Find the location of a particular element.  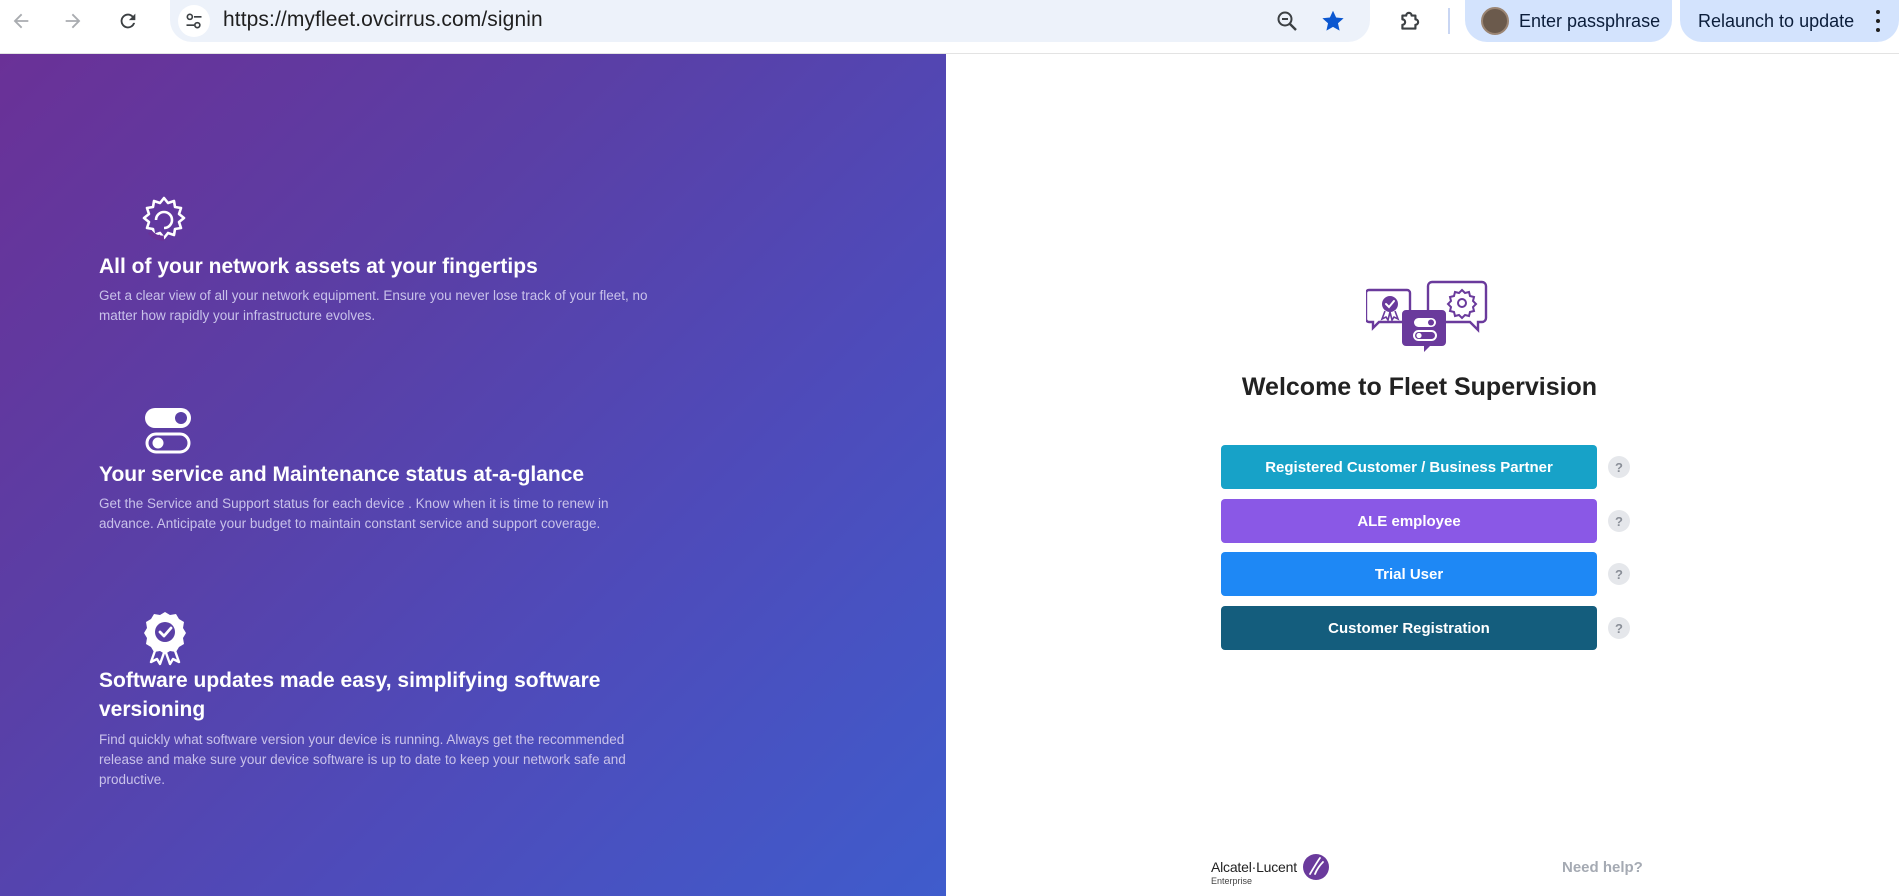

tune-icon is located at coordinates (194, 21).